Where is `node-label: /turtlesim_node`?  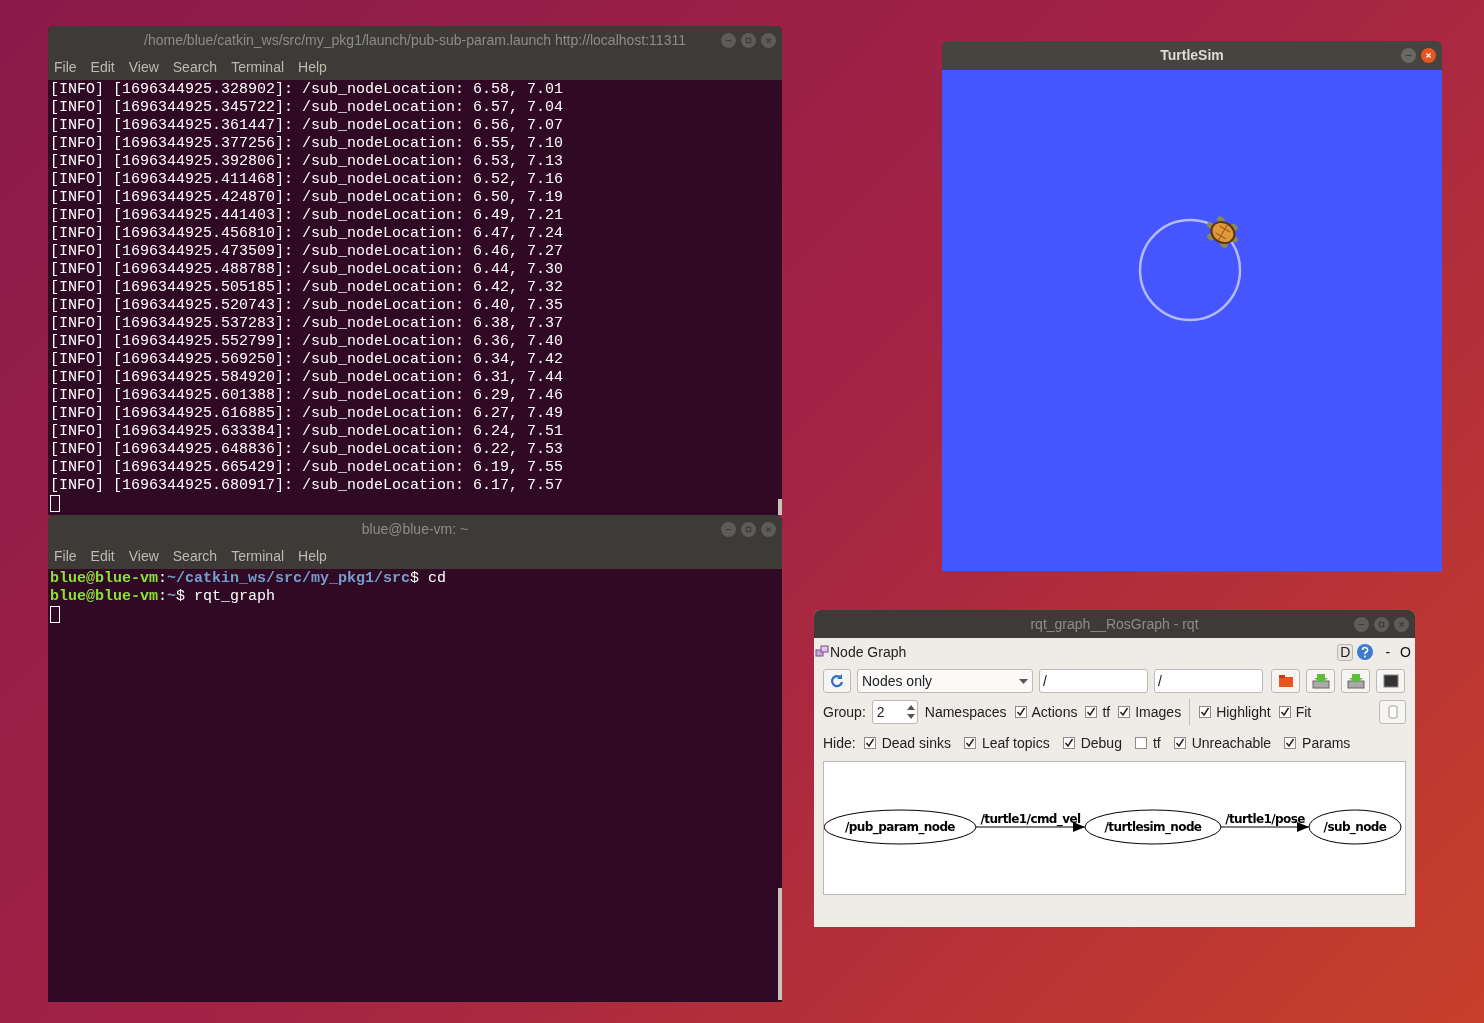 node-label: /turtlesim_node is located at coordinates (1153, 827).